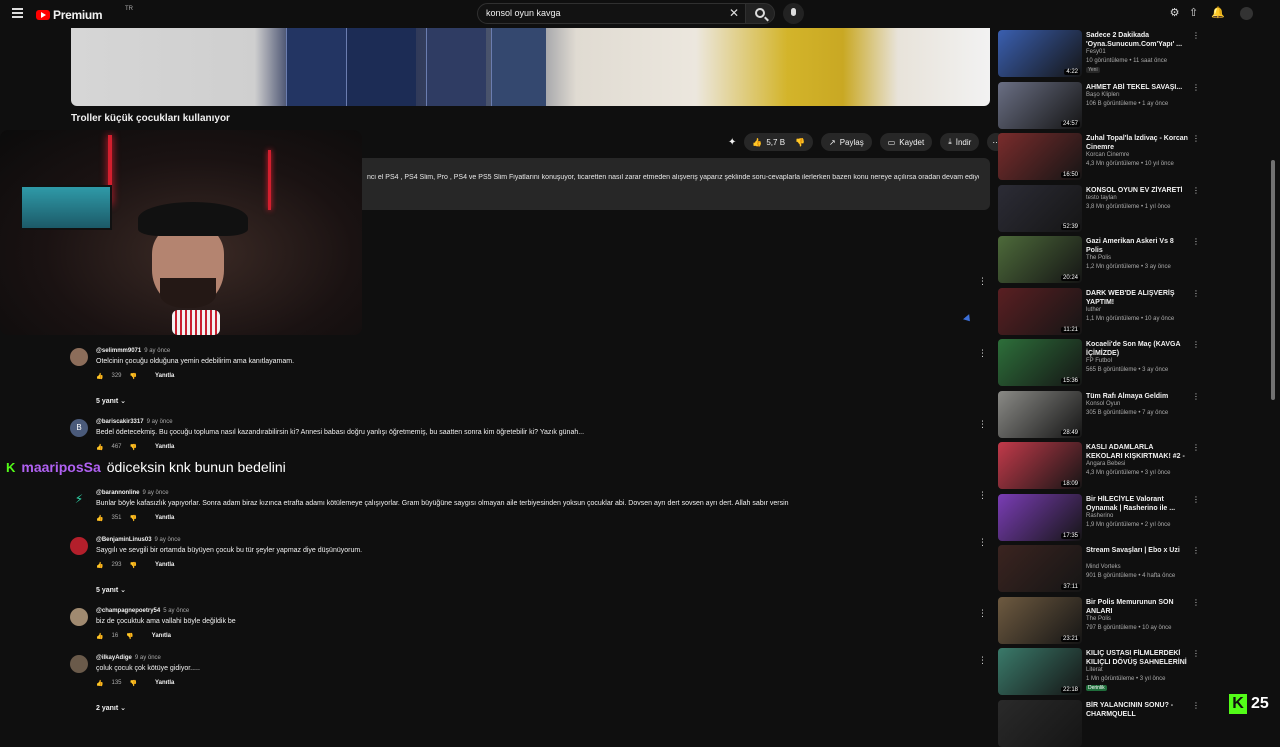 The width and height of the screenshot is (1280, 747). What do you see at coordinates (1137, 396) in the screenshot?
I see `recommended-title: Tüm Rafı Almaya Geldim` at bounding box center [1137, 396].